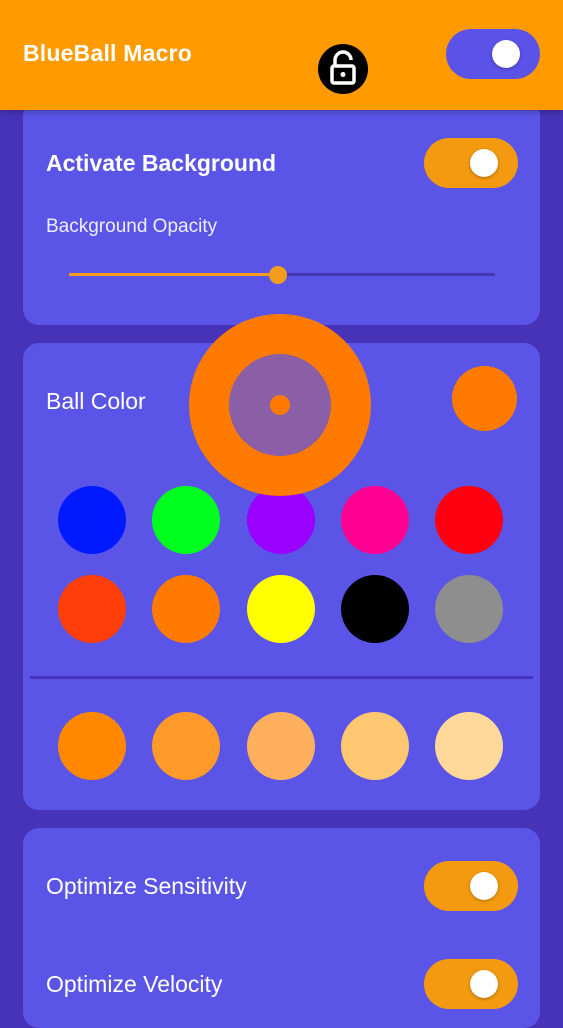  Describe the element at coordinates (161, 163) in the screenshot. I see `activate-background-label: Activate Background` at that location.